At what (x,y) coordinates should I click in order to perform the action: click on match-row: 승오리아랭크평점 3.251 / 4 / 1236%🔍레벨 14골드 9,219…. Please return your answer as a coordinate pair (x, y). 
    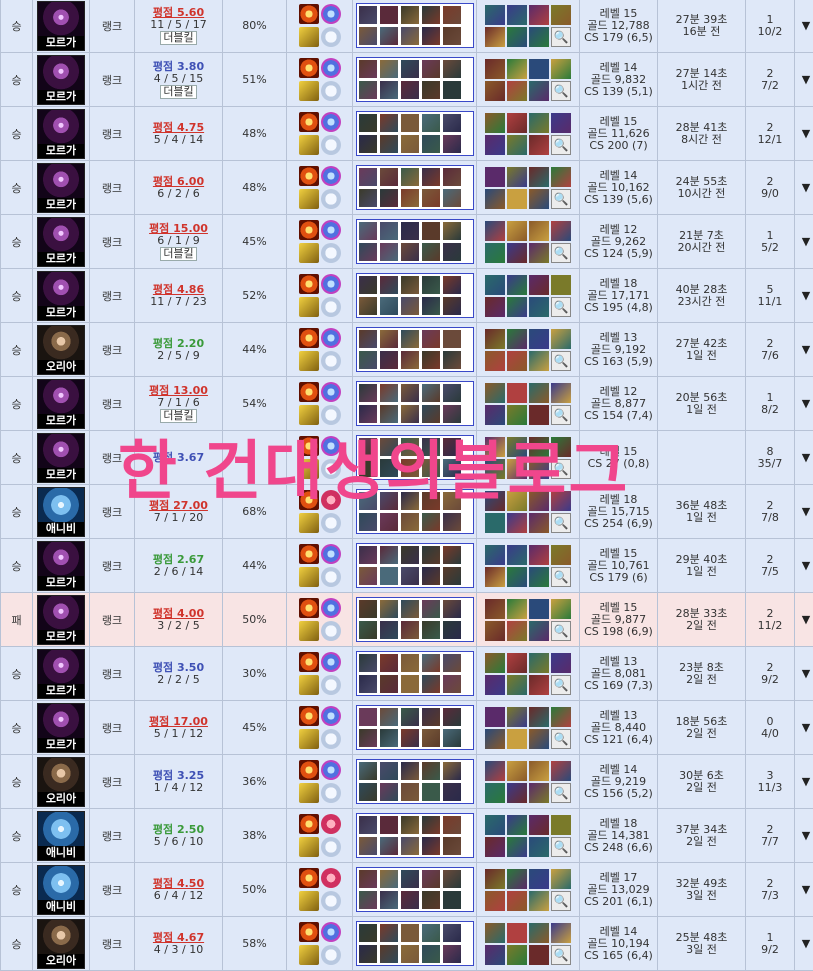
    Looking at the image, I should click on (407, 782).